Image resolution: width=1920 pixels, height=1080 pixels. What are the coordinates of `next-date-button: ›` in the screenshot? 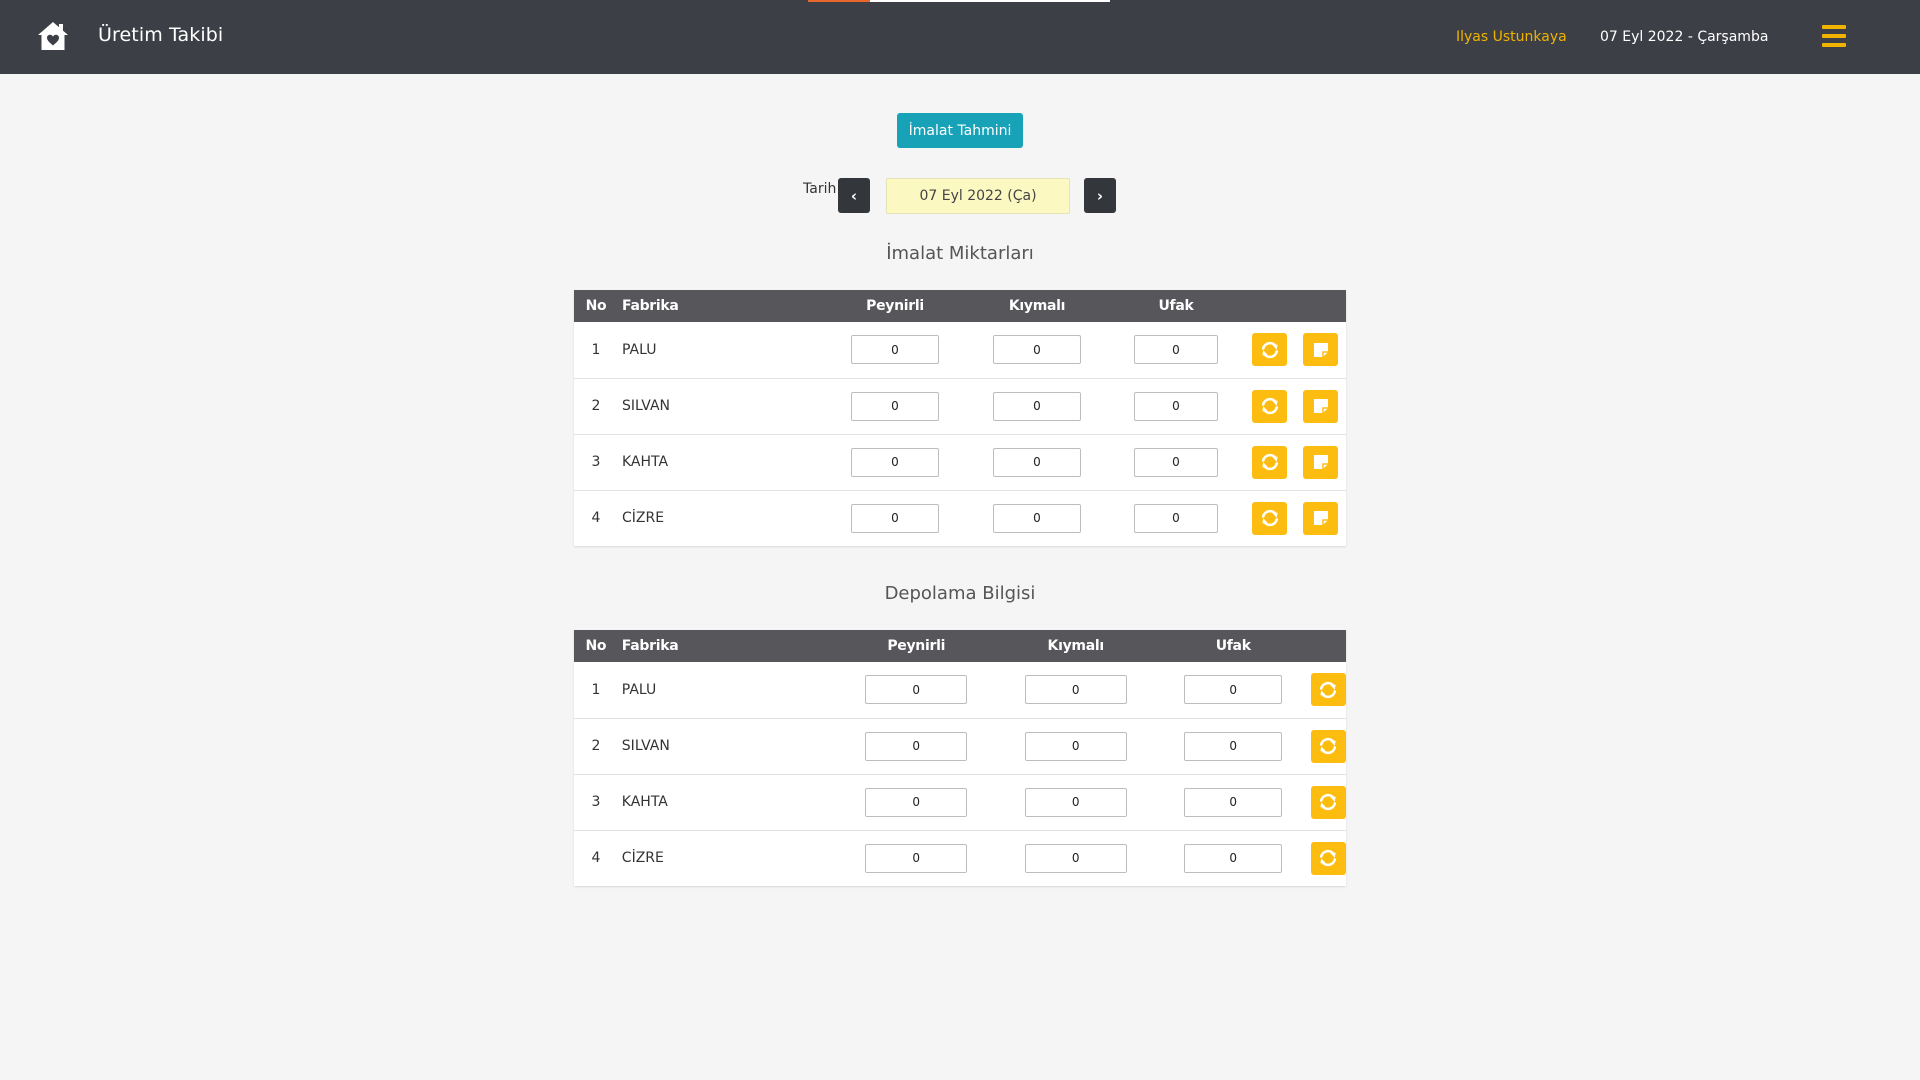 It's located at (1100, 195).